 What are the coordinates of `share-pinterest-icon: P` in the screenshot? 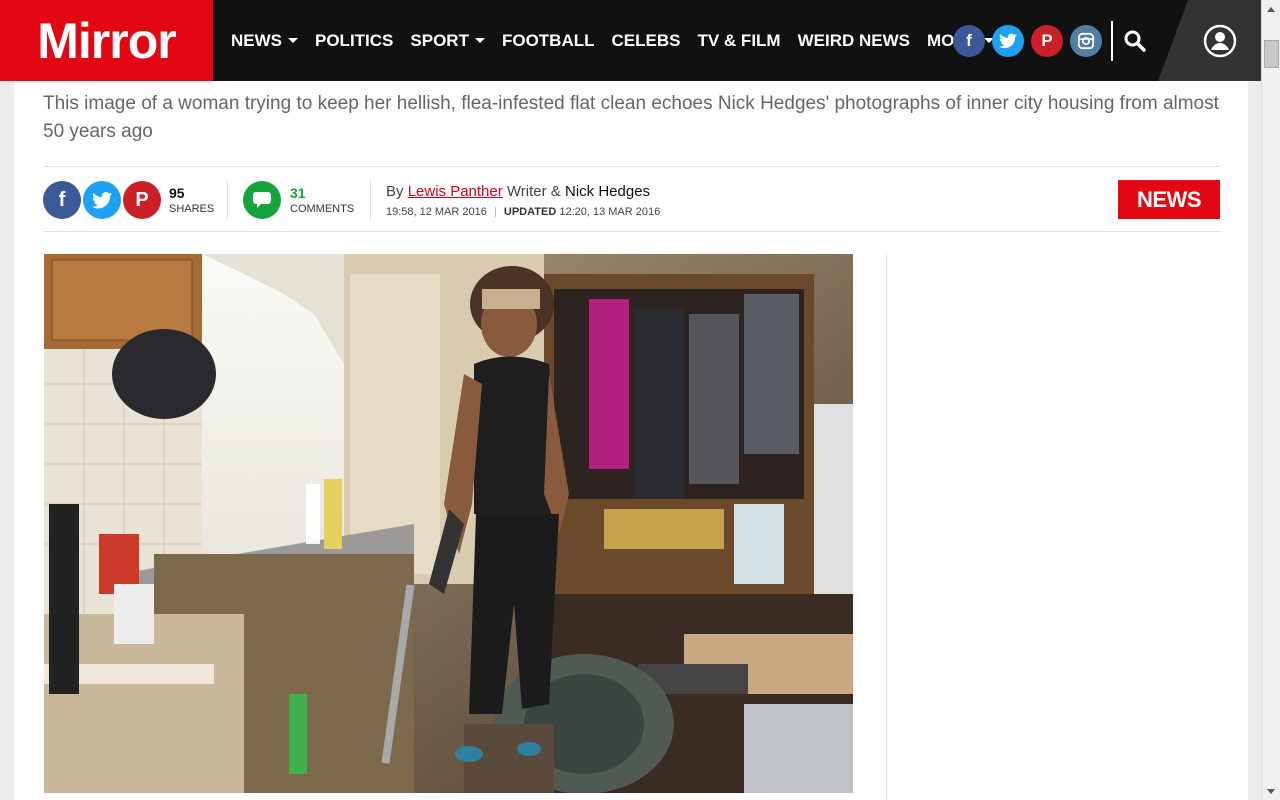 It's located at (142, 200).